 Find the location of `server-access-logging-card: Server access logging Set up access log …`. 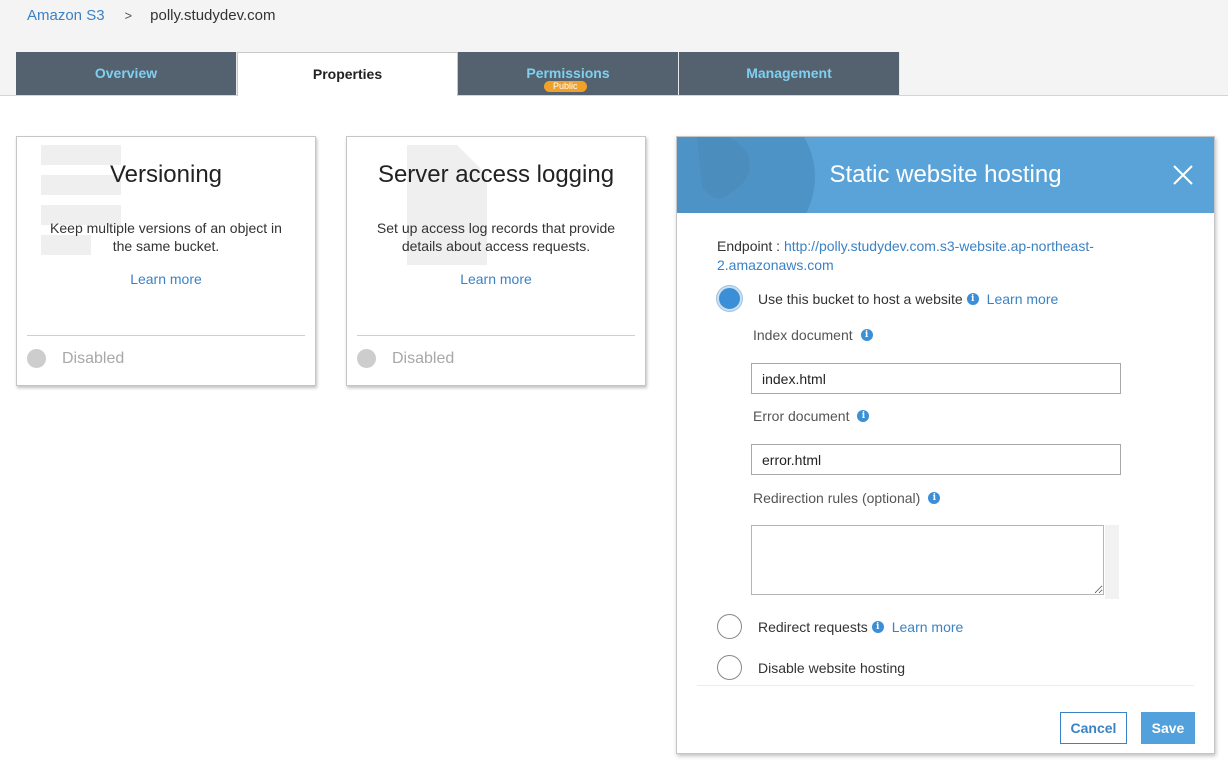

server-access-logging-card: Server access logging Set up access log … is located at coordinates (496, 261).